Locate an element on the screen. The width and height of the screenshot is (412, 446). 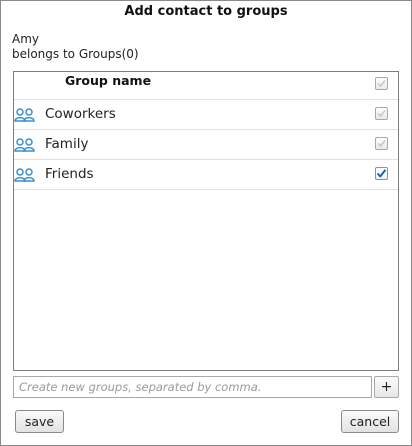
save-button: save is located at coordinates (39, 421).